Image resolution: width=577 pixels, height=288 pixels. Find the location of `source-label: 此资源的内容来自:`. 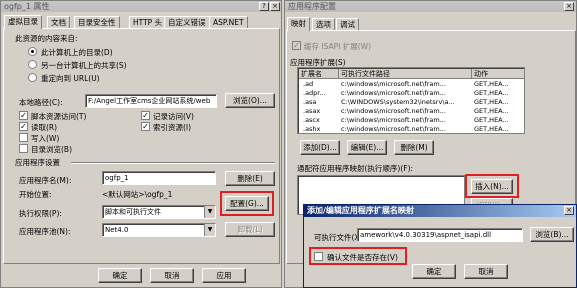

source-label: 此资源的内容来自: is located at coordinates (46, 38).